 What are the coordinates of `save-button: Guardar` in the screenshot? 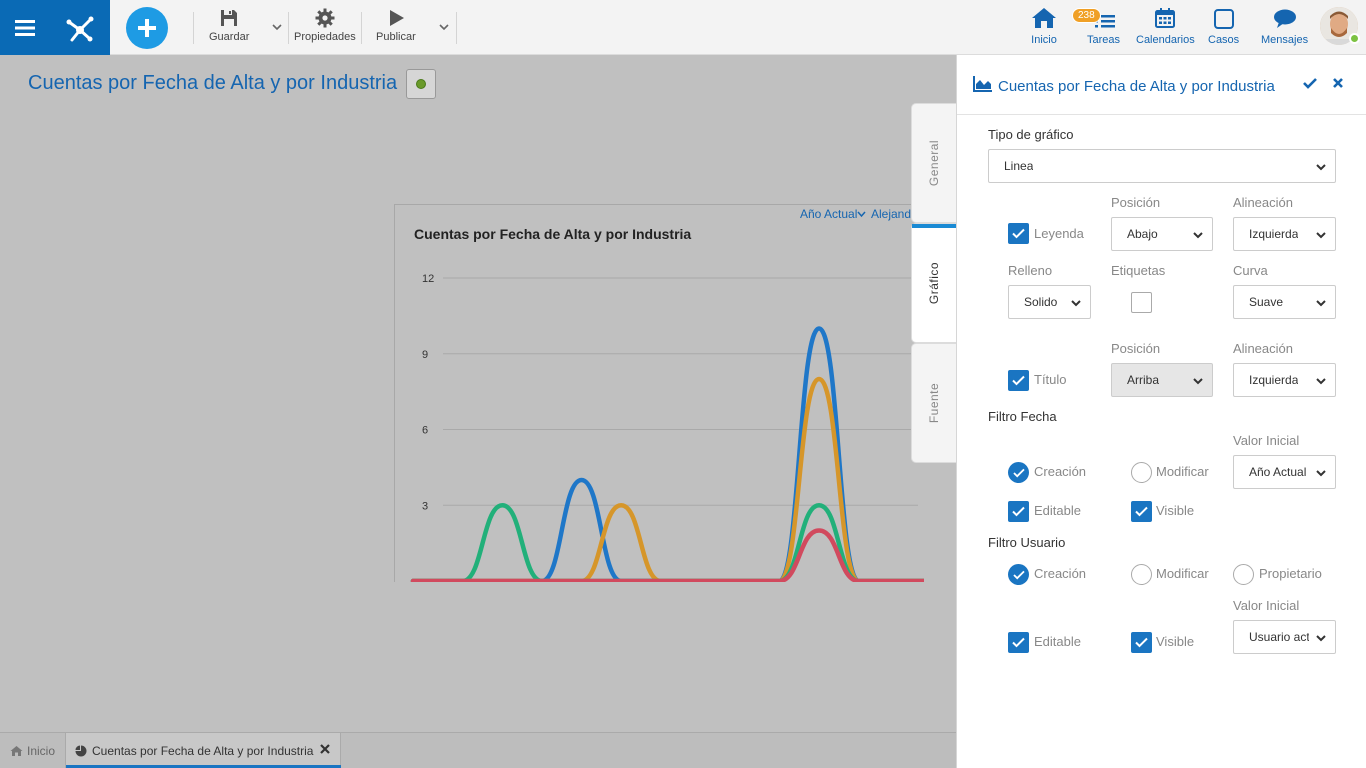 It's located at (229, 25).